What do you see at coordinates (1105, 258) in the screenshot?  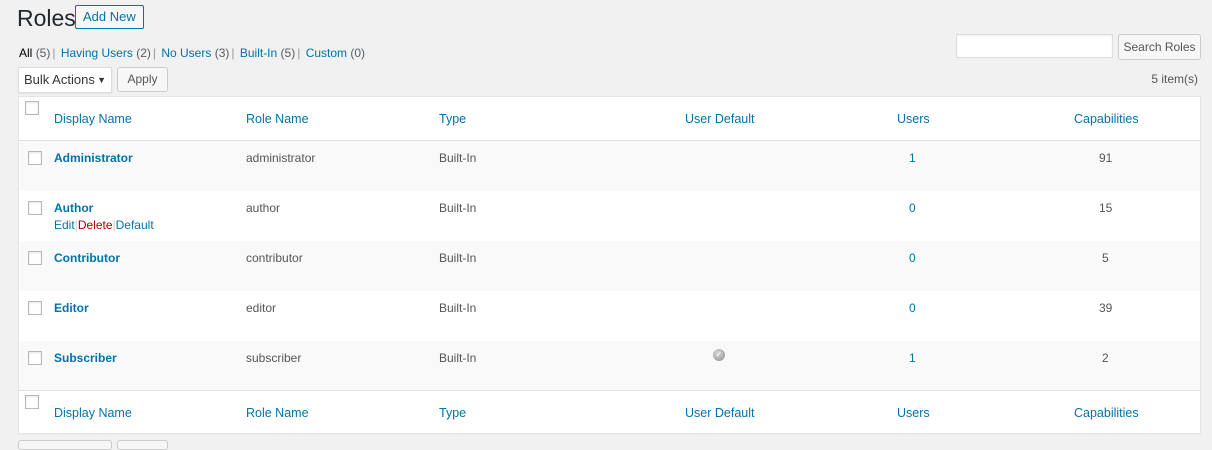 I see `role-capabilities-count: 5` at bounding box center [1105, 258].